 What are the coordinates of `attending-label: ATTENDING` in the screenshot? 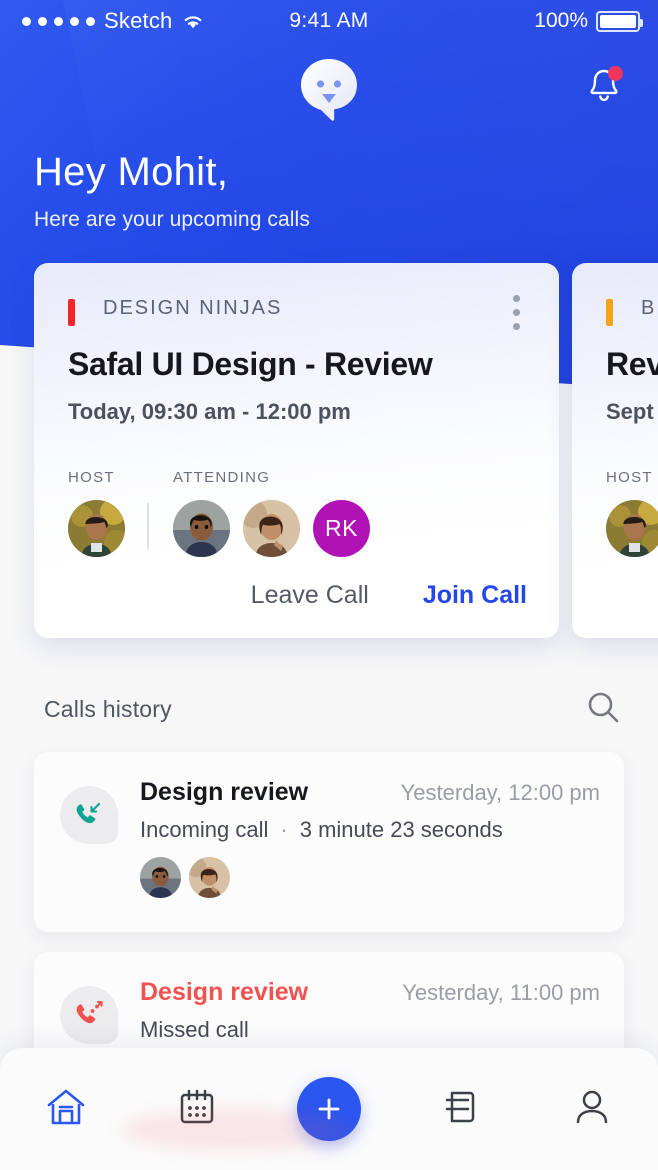 It's located at (222, 477).